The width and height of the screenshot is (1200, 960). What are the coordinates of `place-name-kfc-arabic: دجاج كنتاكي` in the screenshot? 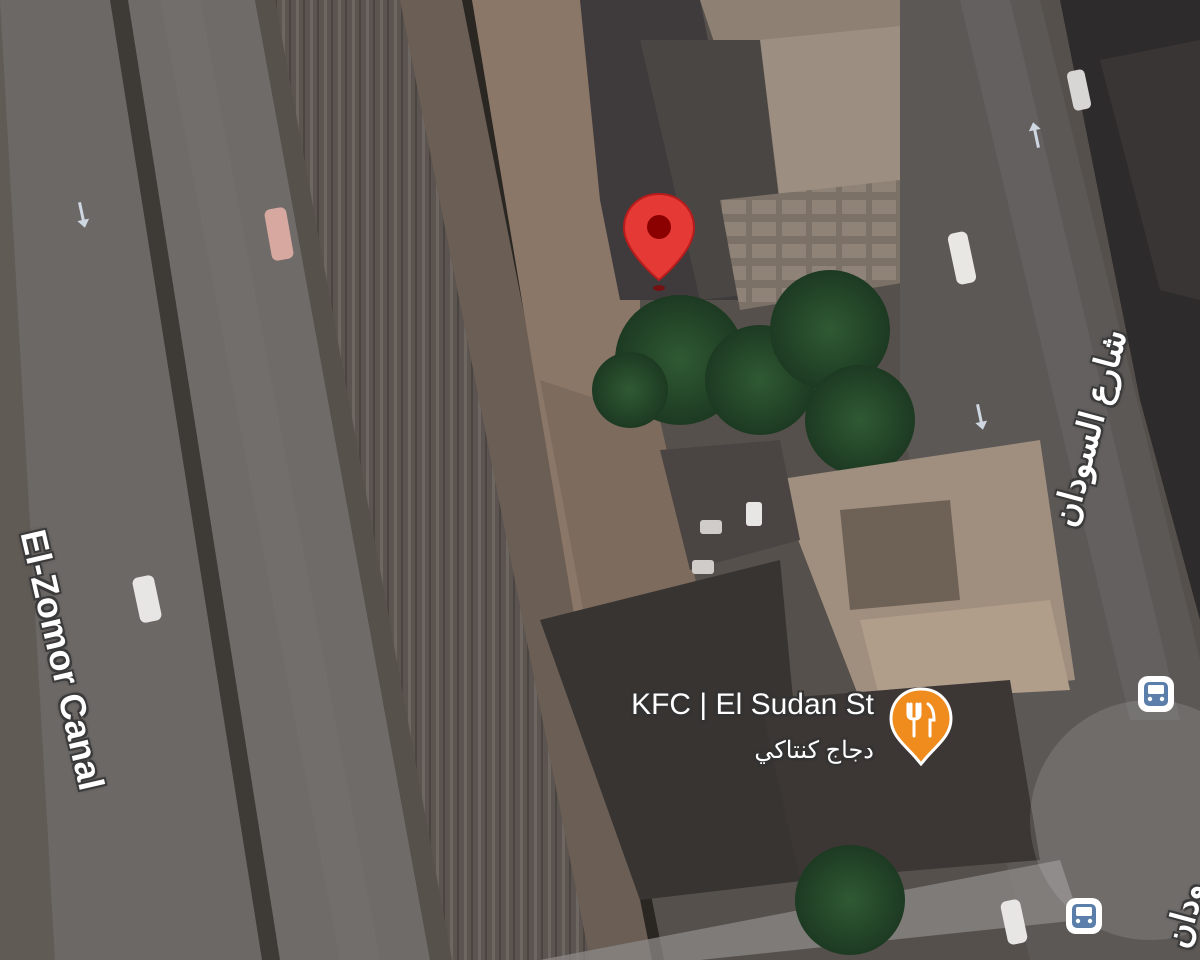 It's located at (814, 750).